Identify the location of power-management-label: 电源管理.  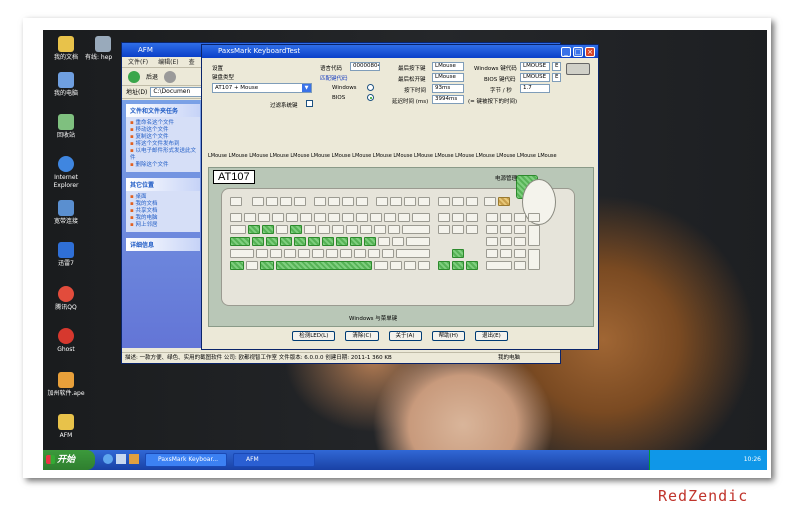
(506, 179).